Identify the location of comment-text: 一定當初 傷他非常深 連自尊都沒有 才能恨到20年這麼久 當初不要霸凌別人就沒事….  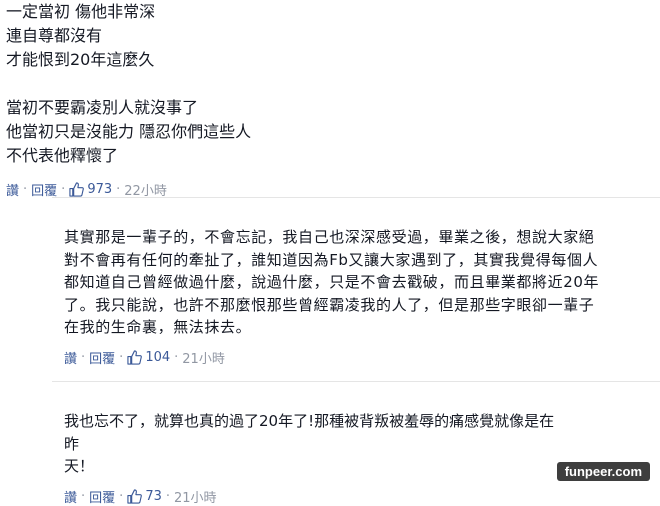
(129, 83).